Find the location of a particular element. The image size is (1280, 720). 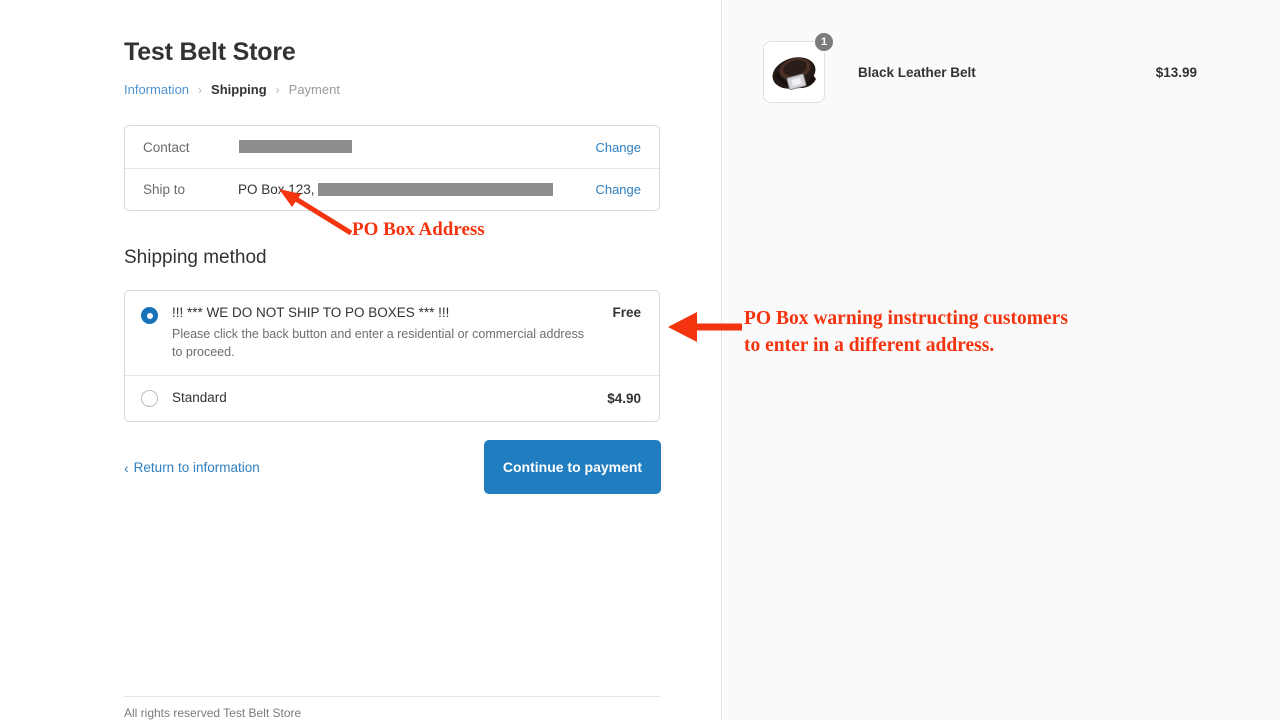

ship-to-value: PO Box 123, is located at coordinates (416, 189).